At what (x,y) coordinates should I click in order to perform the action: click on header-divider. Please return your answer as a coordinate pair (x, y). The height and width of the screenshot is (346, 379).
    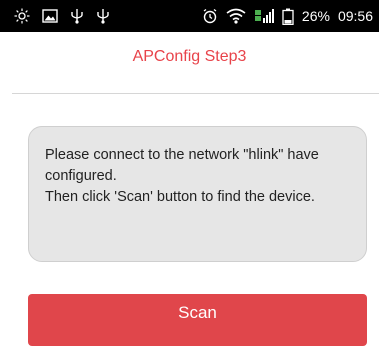
    Looking at the image, I should click on (195, 93).